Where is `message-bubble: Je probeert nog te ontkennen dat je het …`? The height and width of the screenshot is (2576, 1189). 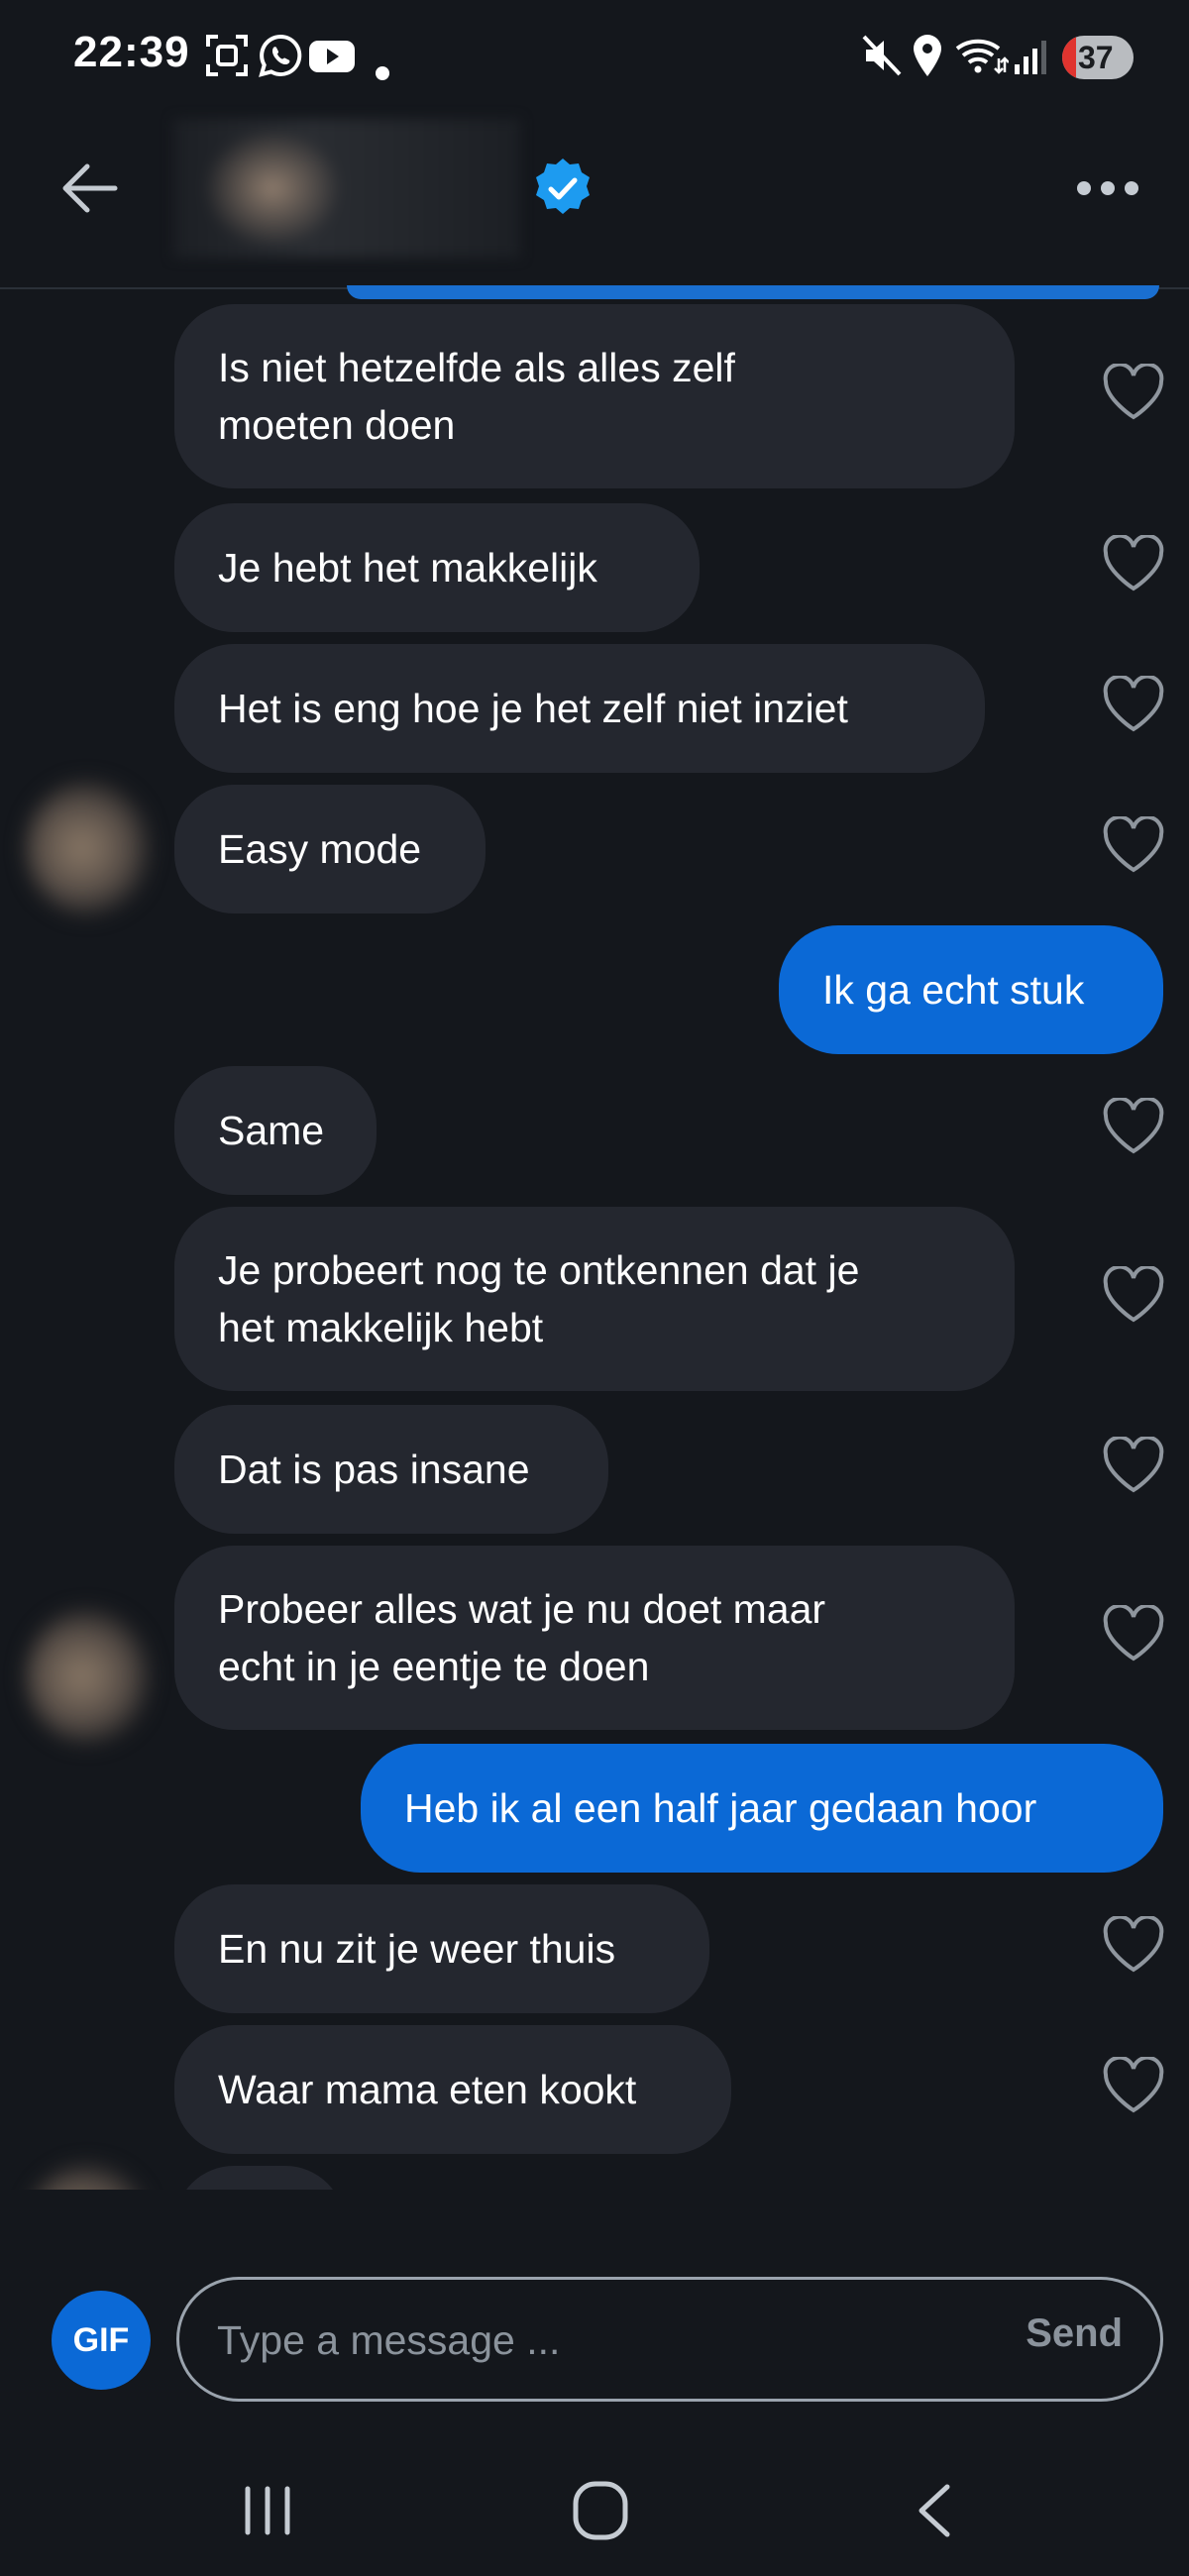
message-bubble: Je probeert nog te ontkennen dat je het … is located at coordinates (594, 1299).